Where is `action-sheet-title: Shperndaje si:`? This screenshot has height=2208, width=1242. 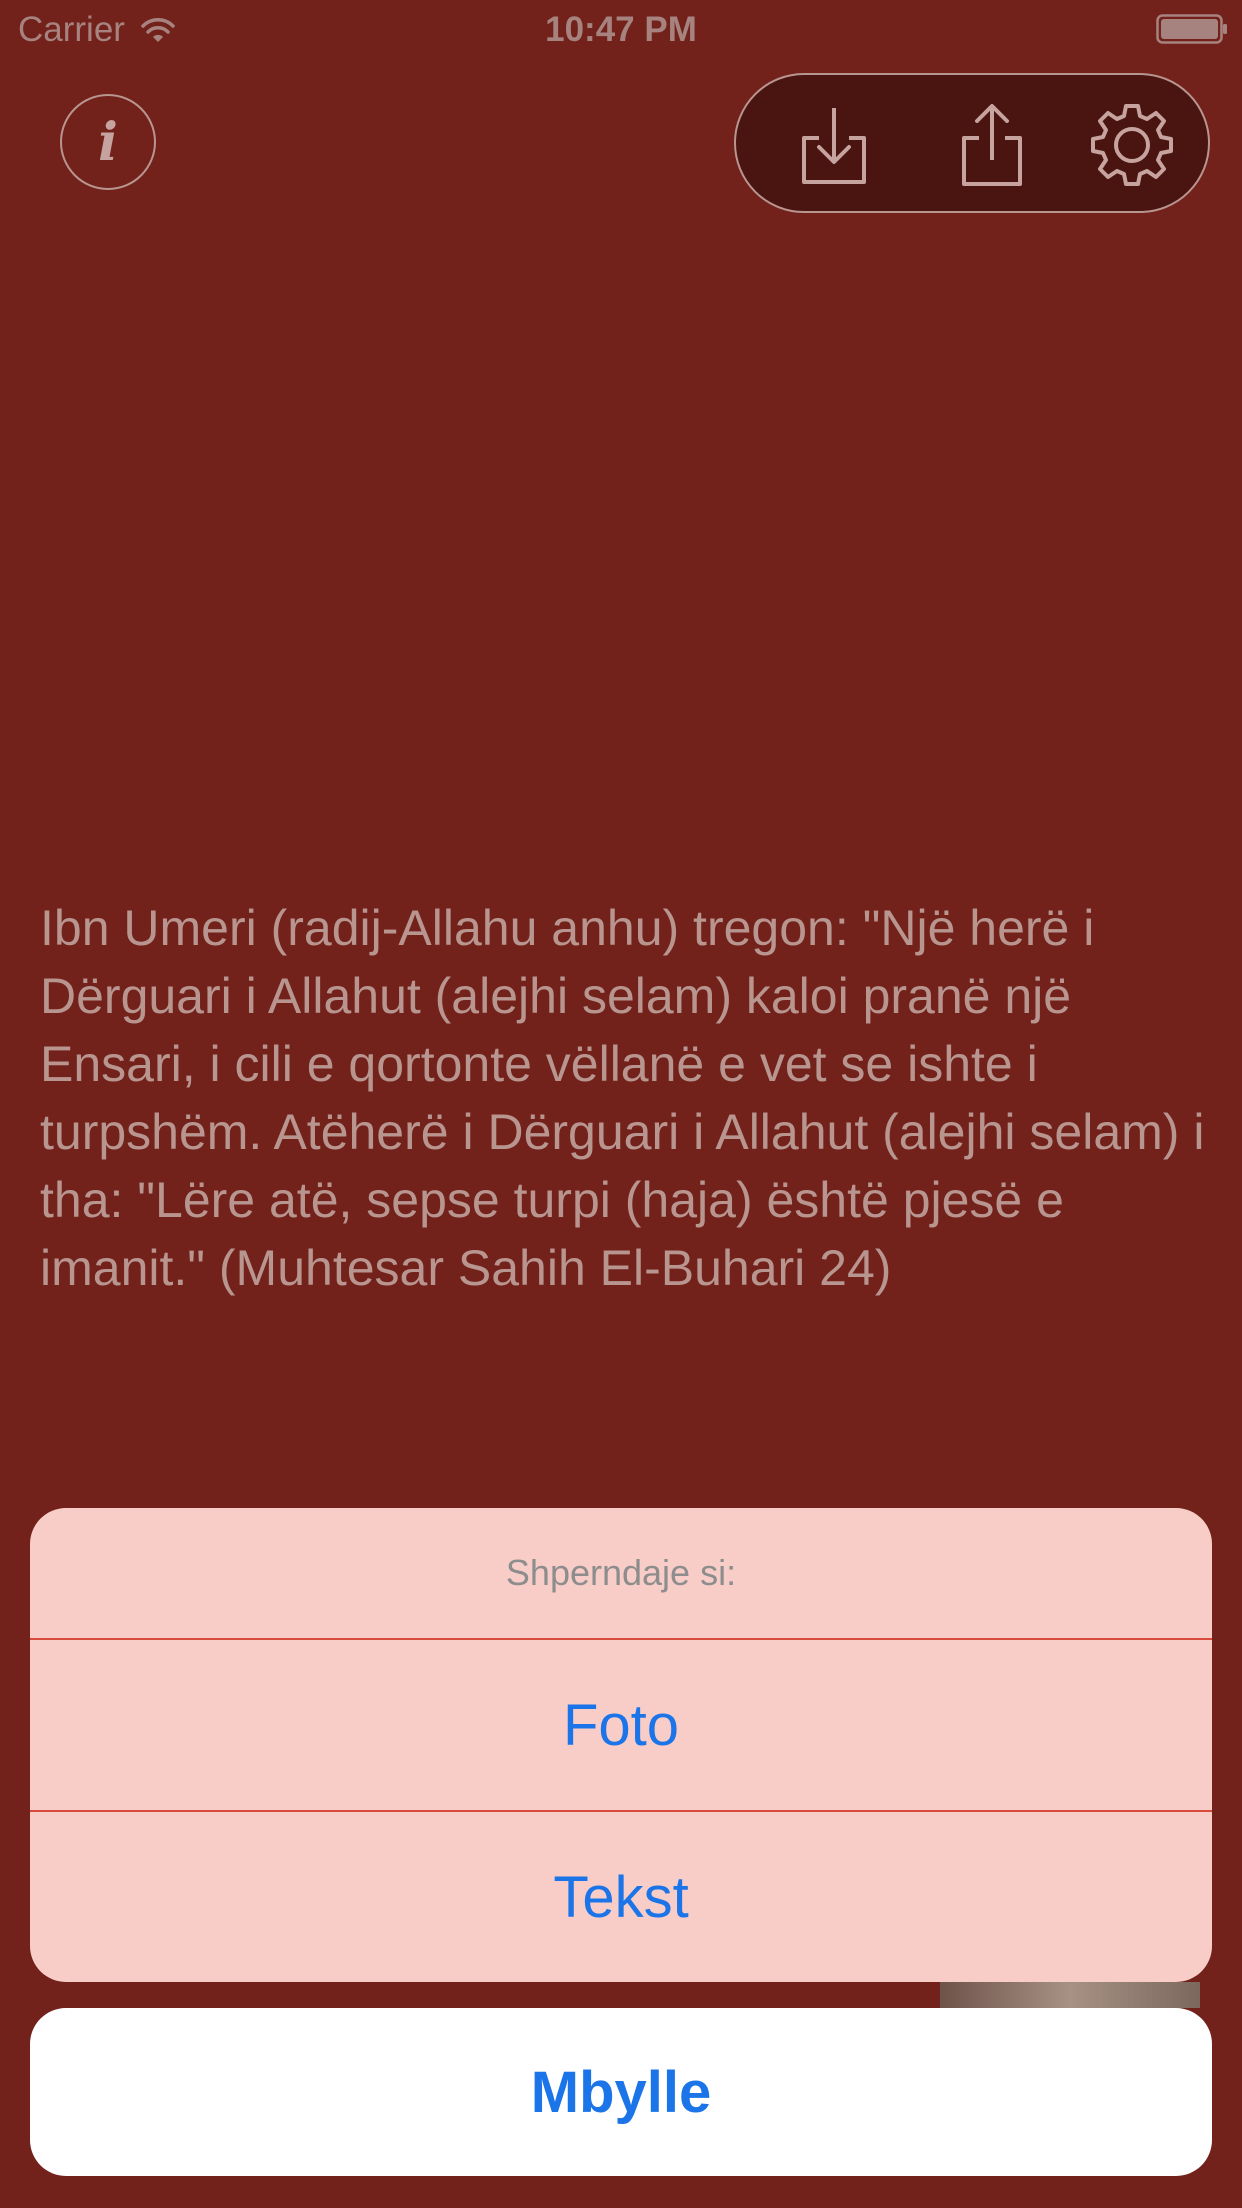 action-sheet-title: Shperndaje si: is located at coordinates (621, 1574).